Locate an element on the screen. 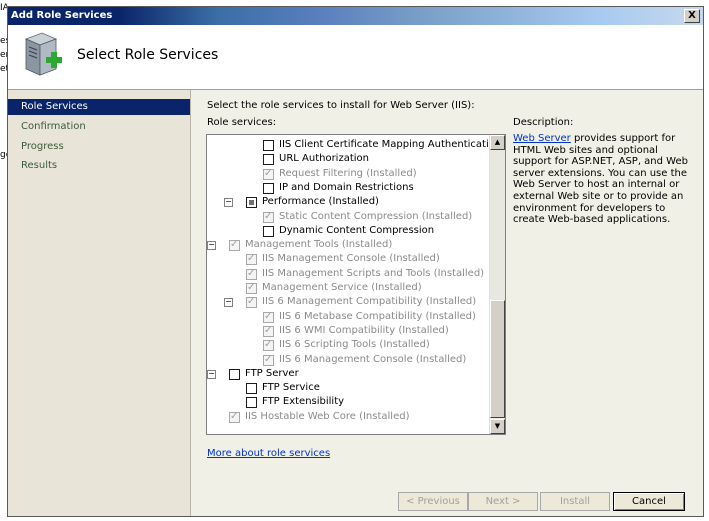 This screenshot has width=709, height=521. tree-row: IIS Management Console (Installed) is located at coordinates (348, 259).